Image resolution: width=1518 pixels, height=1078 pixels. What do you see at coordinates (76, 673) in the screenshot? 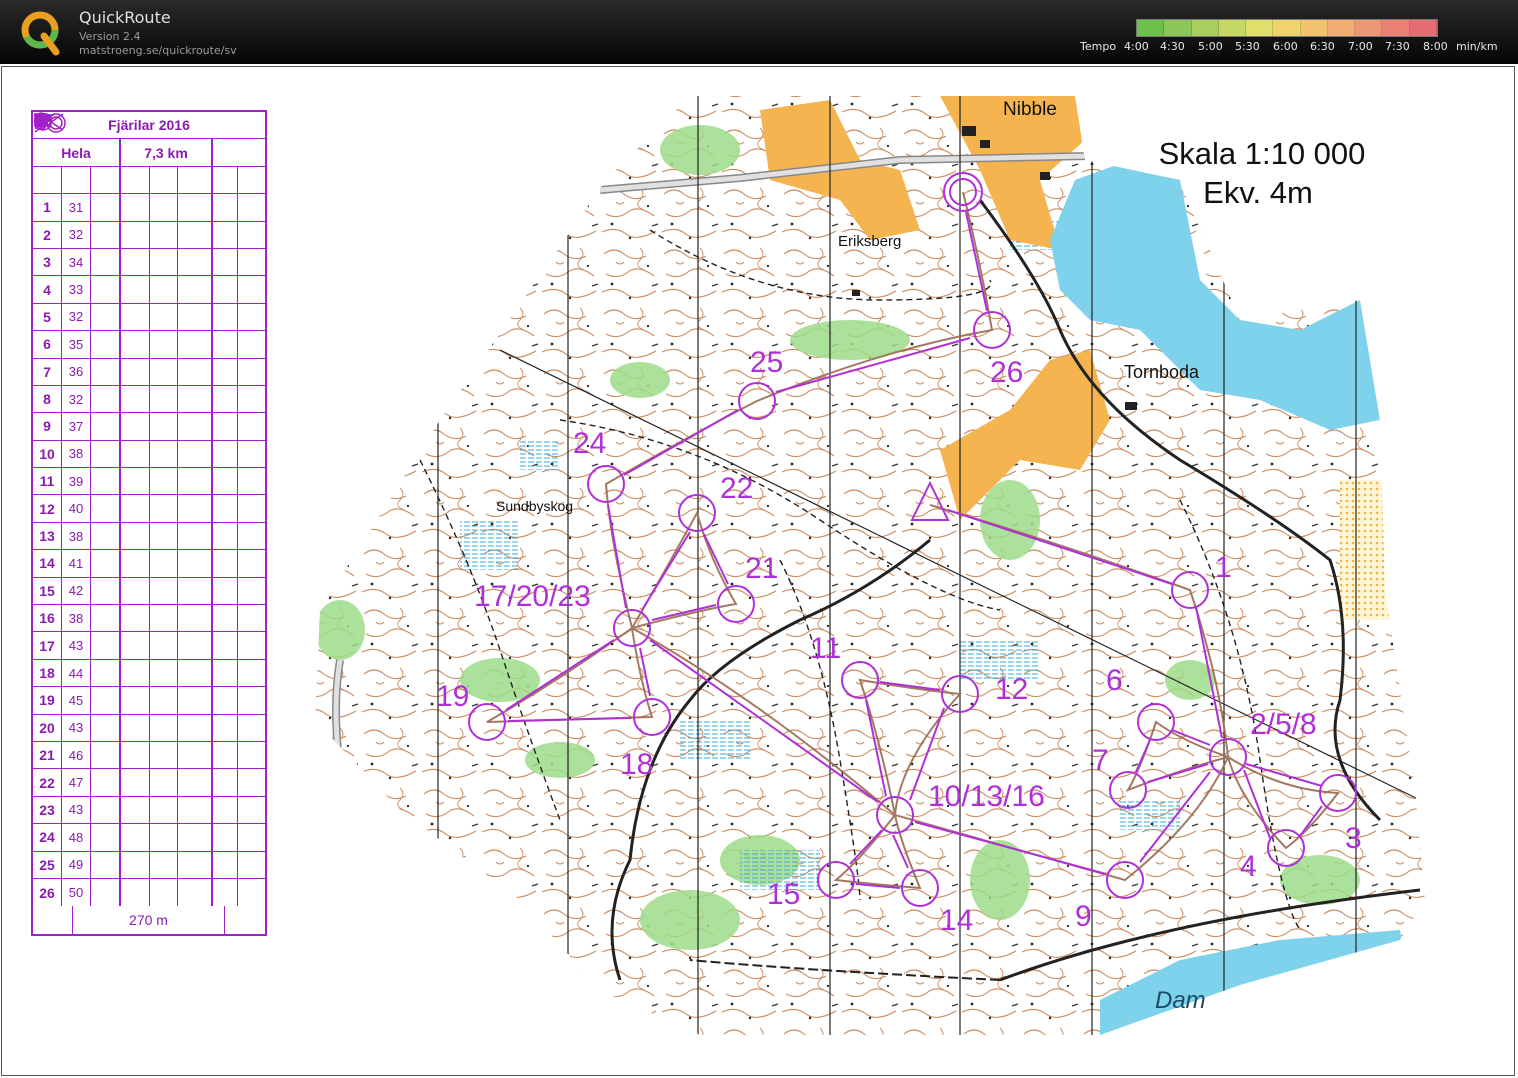
I see `control-code: 44` at bounding box center [76, 673].